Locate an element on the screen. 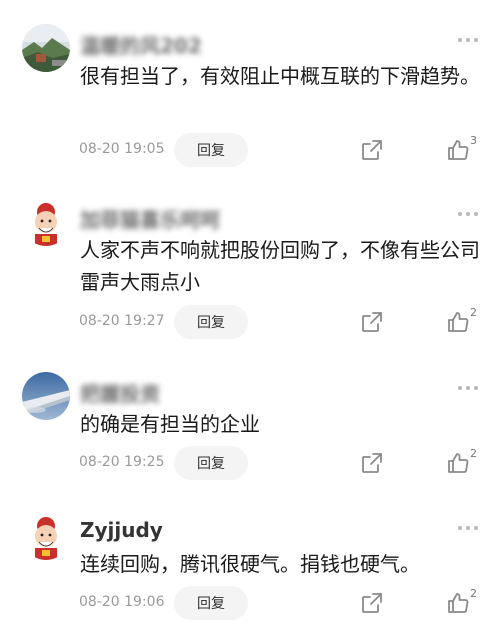  timestamp: 08-20 19:05 is located at coordinates (122, 149).